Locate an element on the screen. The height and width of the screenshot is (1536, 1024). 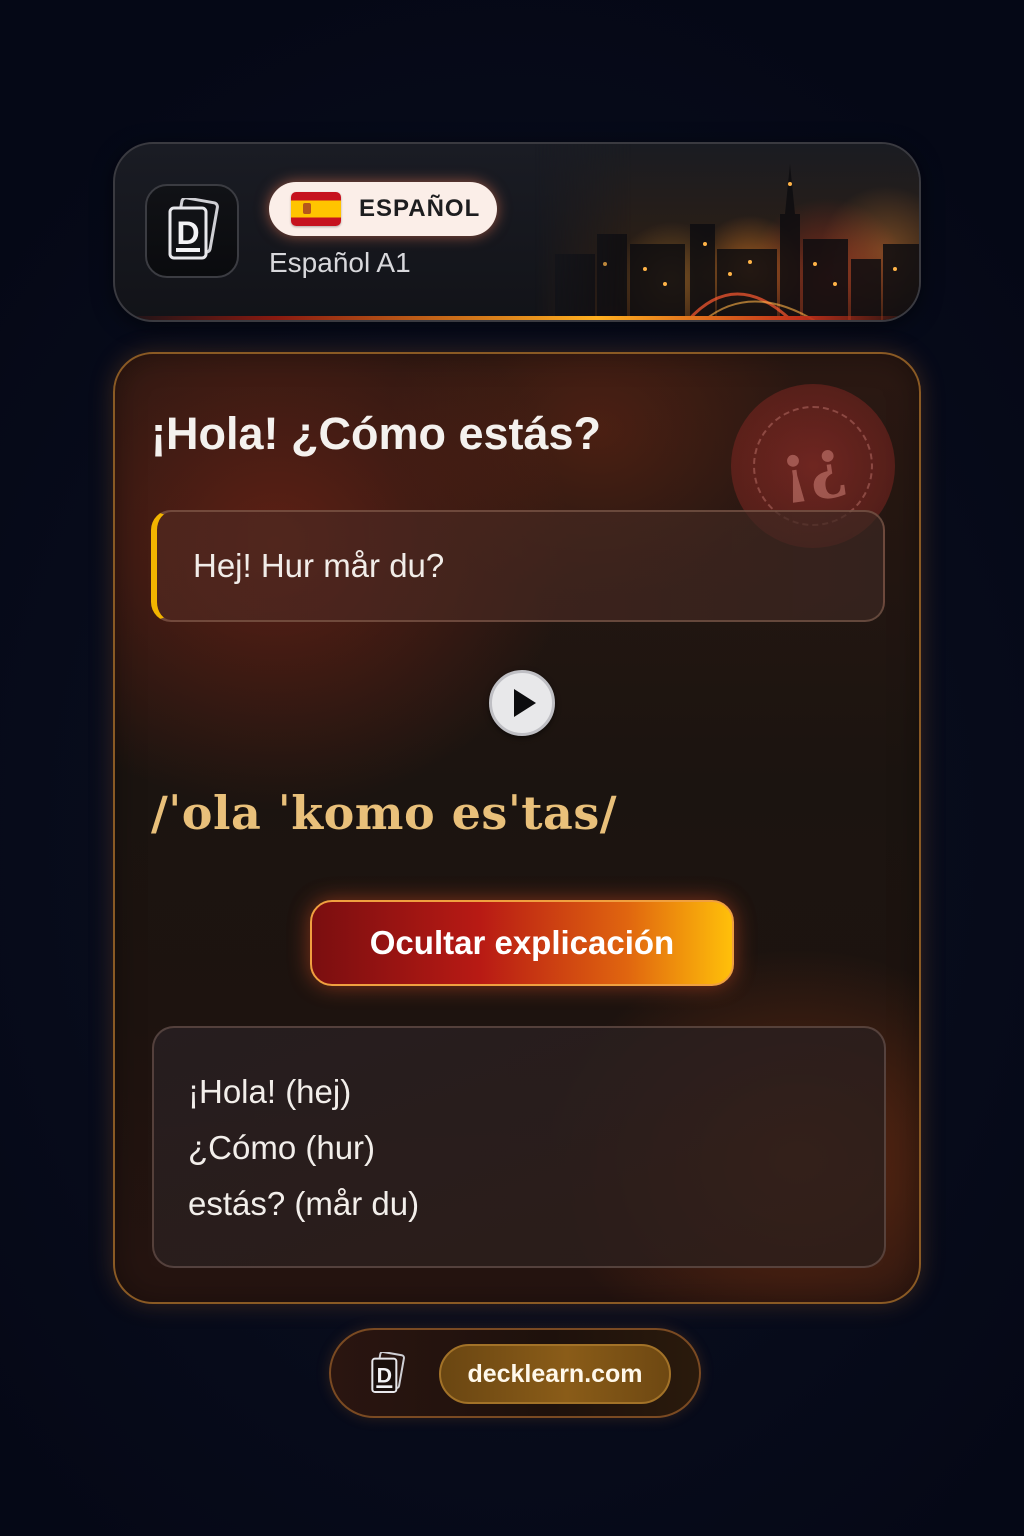
header-accent-line is located at coordinates (517, 318).